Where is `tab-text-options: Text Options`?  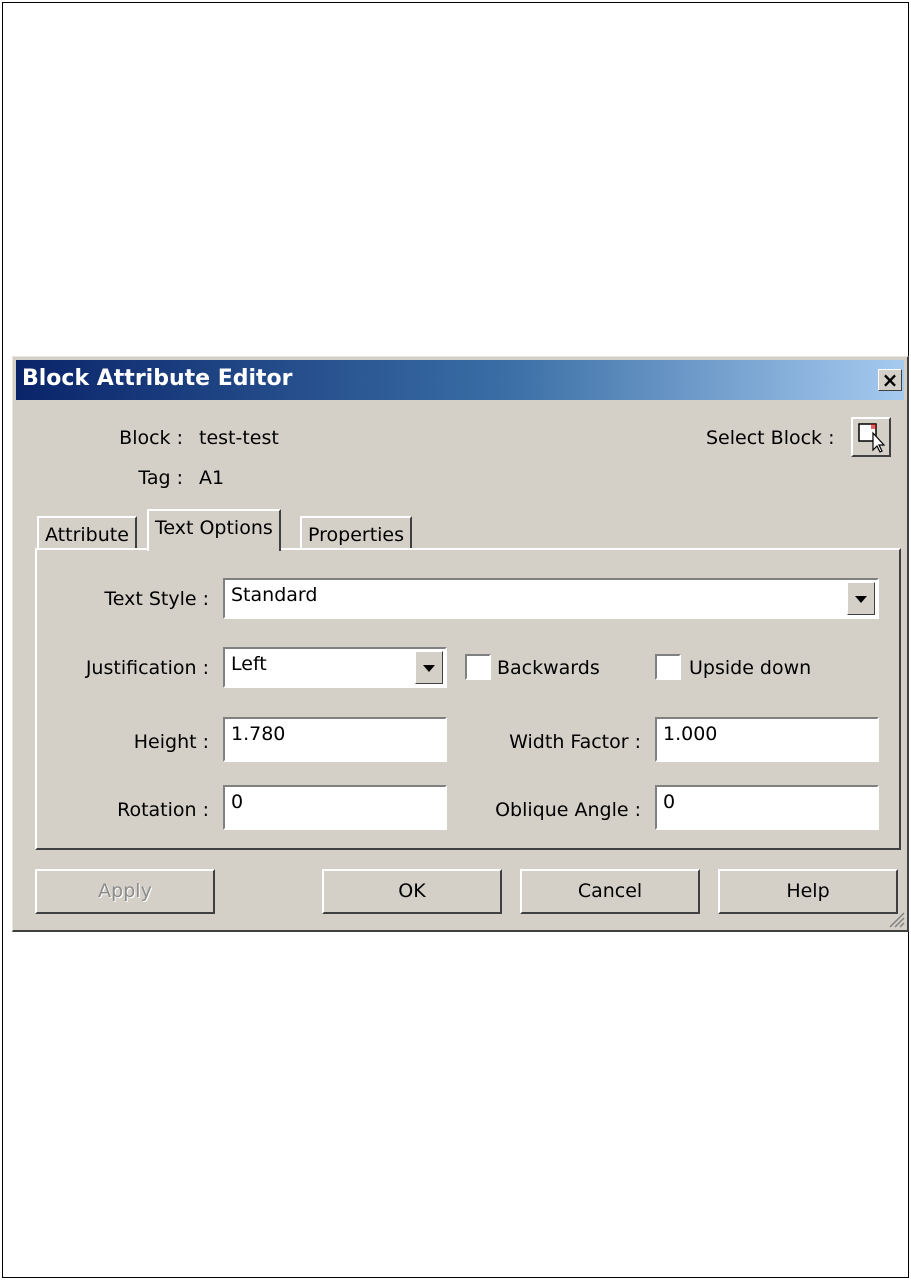 tab-text-options: Text Options is located at coordinates (214, 530).